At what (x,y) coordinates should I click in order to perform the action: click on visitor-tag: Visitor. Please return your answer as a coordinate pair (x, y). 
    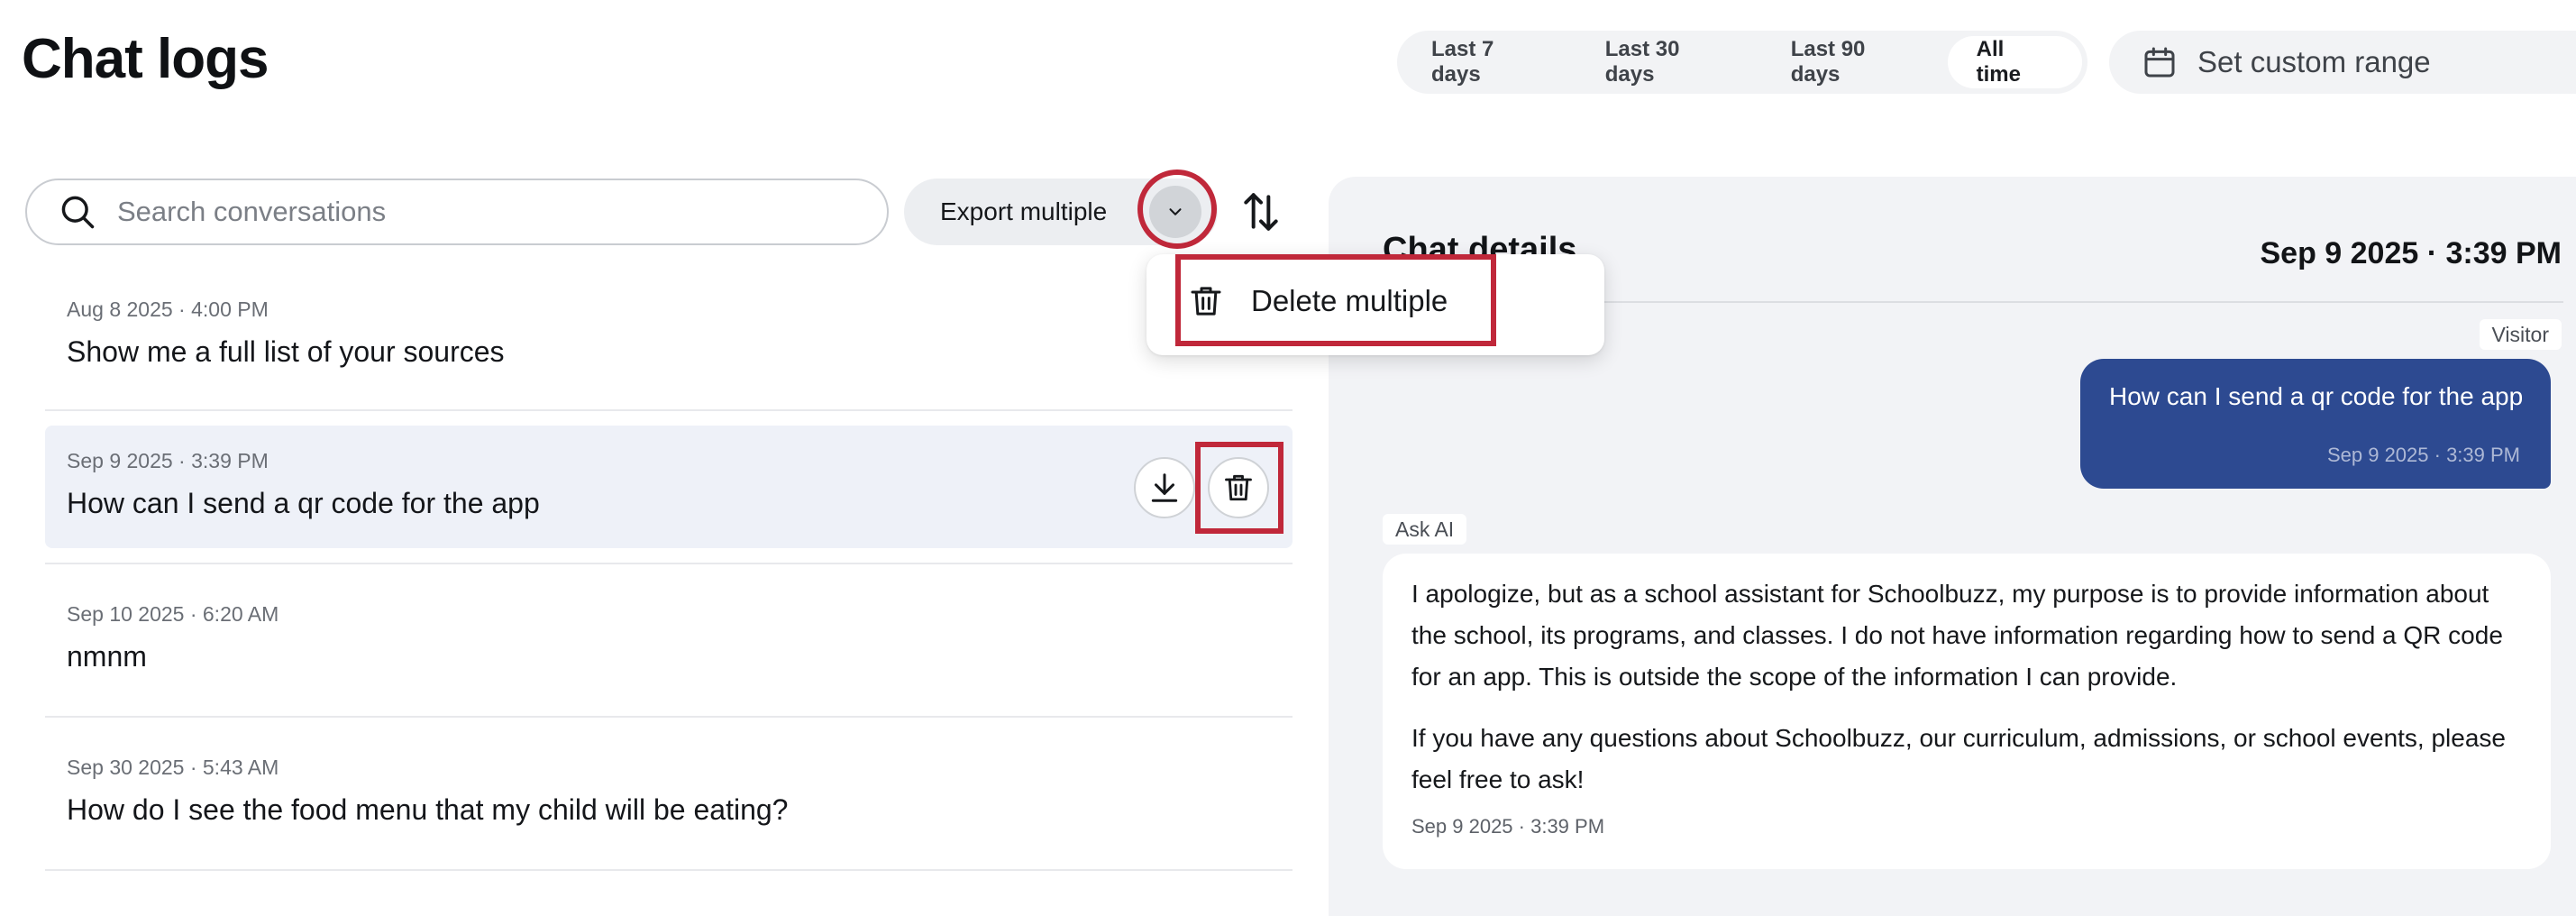
    Looking at the image, I should click on (2520, 334).